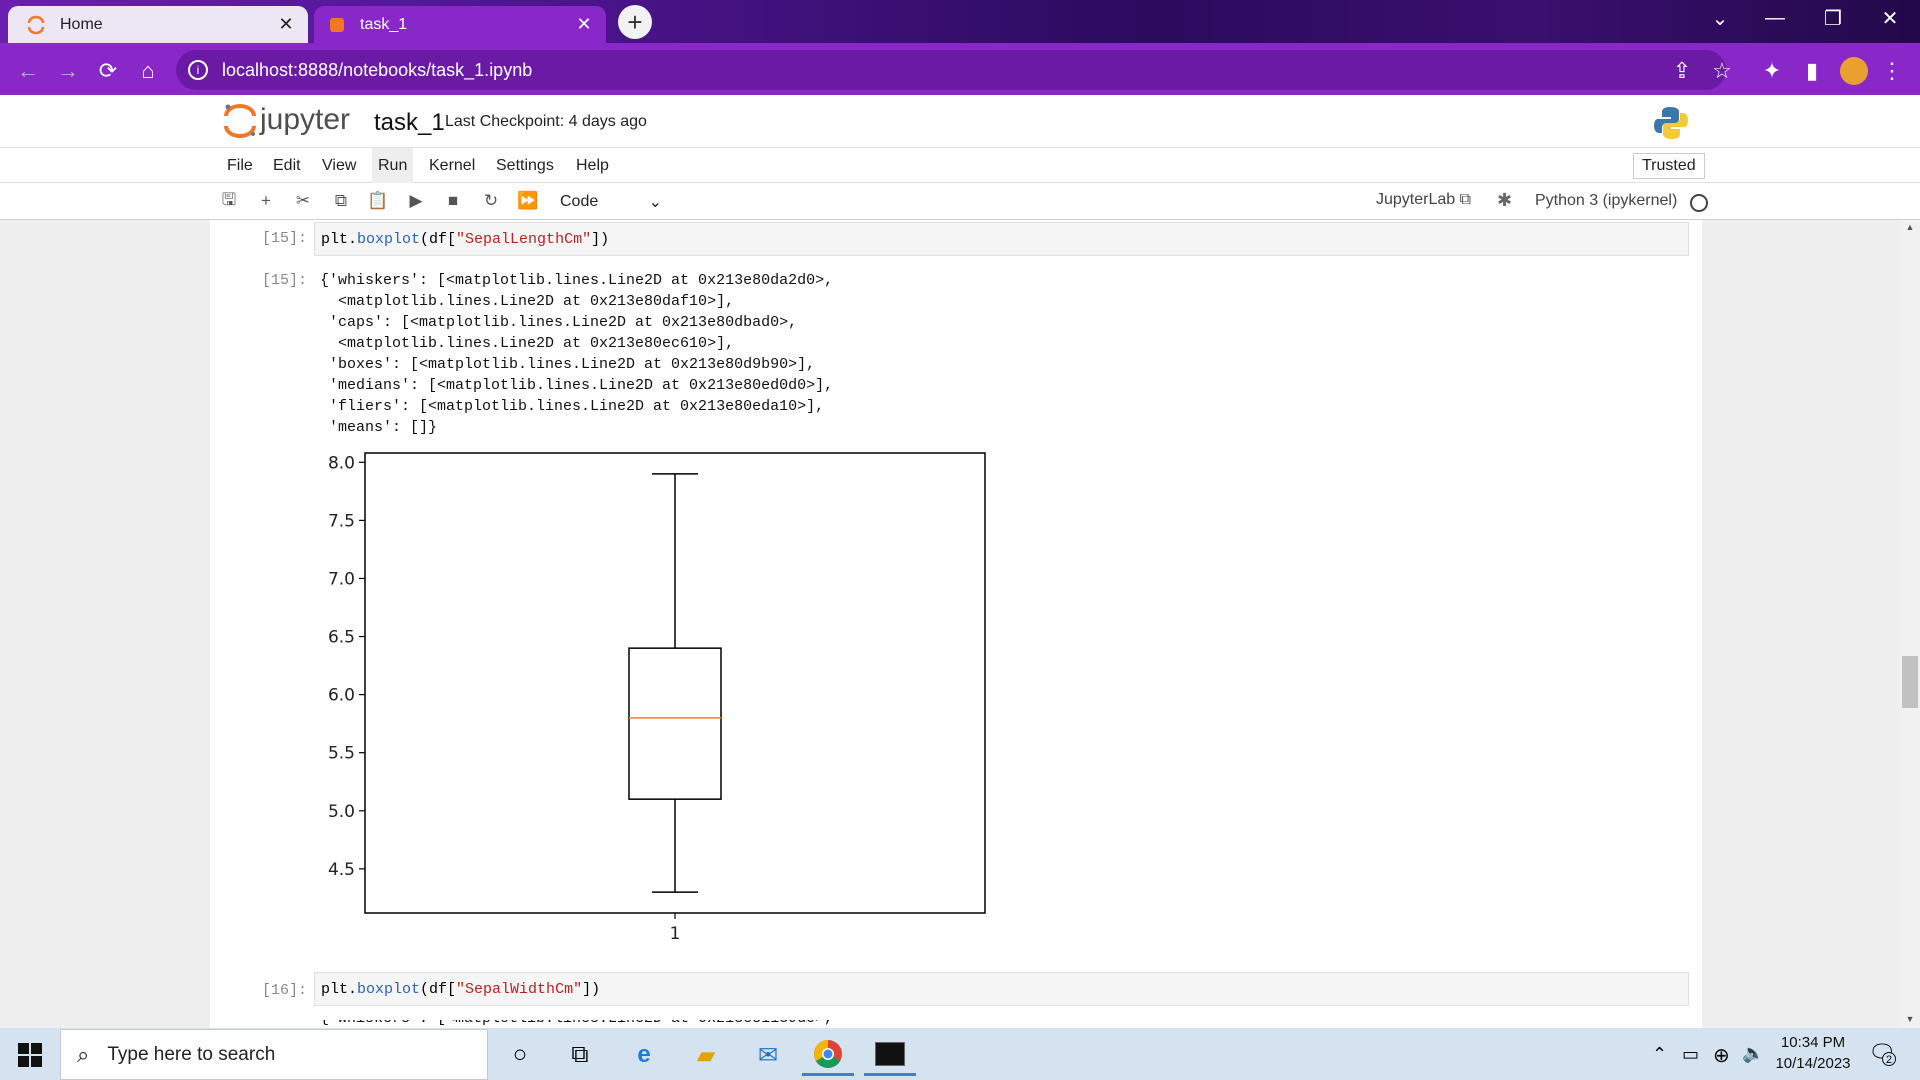 The image size is (1920, 1080). I want to click on search-placeholder: Type here to search, so click(191, 1054).